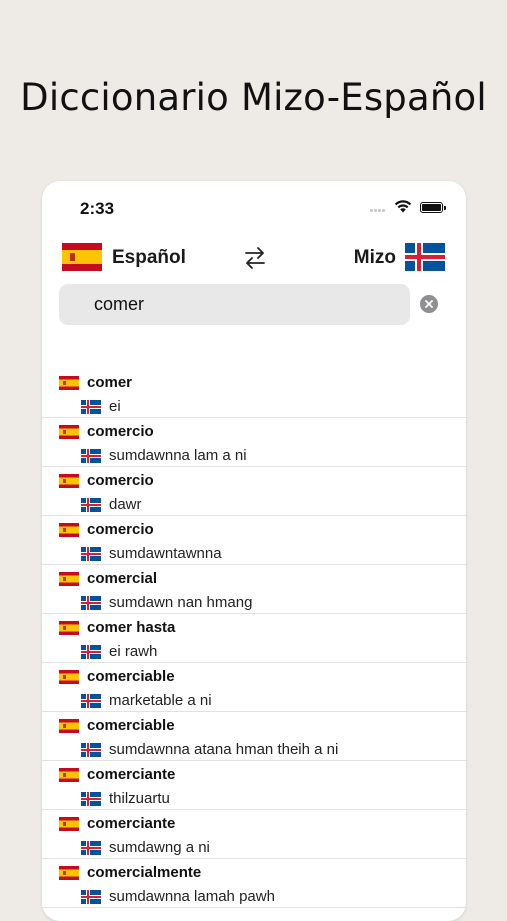  What do you see at coordinates (165, 553) in the screenshot?
I see `result-translation: sumdawntawnna` at bounding box center [165, 553].